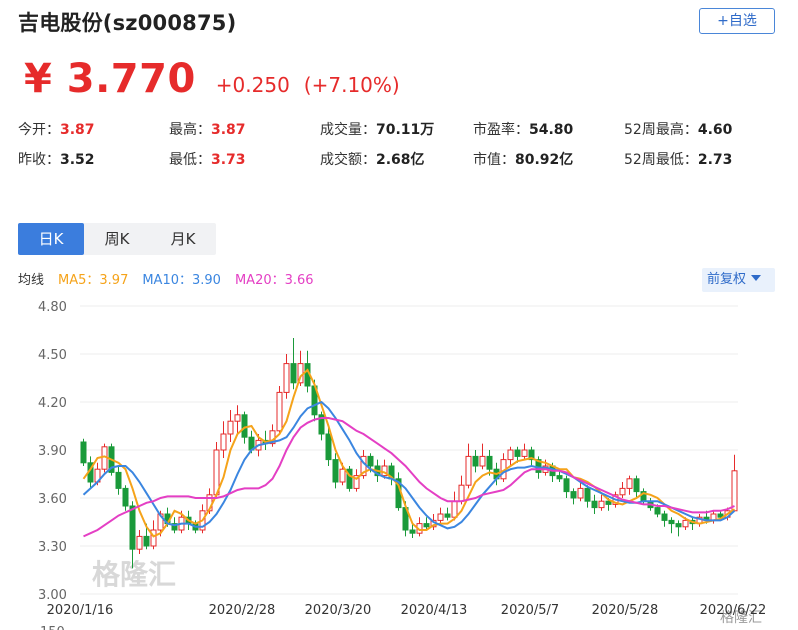 The width and height of the screenshot is (798, 630). I want to click on period-tabs: 日K 周K 月K, so click(117, 239).